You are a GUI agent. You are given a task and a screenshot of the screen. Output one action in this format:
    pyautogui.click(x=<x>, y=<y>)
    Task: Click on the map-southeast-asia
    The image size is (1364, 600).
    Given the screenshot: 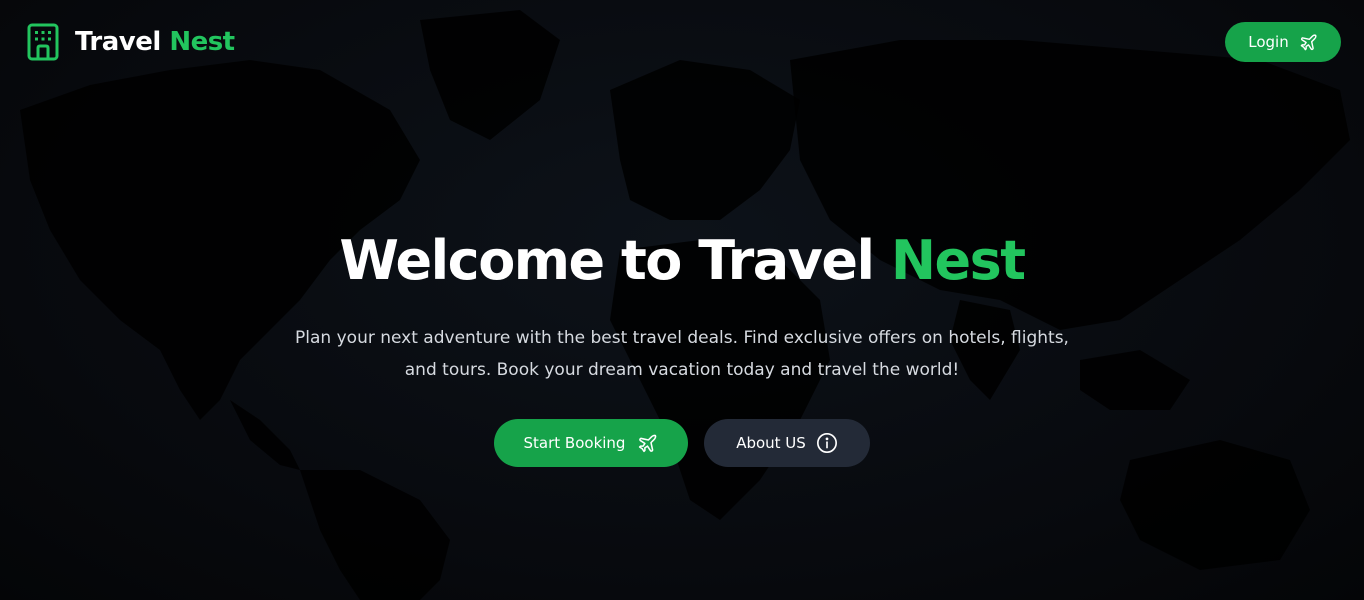 What is the action you would take?
    pyautogui.click(x=1135, y=380)
    